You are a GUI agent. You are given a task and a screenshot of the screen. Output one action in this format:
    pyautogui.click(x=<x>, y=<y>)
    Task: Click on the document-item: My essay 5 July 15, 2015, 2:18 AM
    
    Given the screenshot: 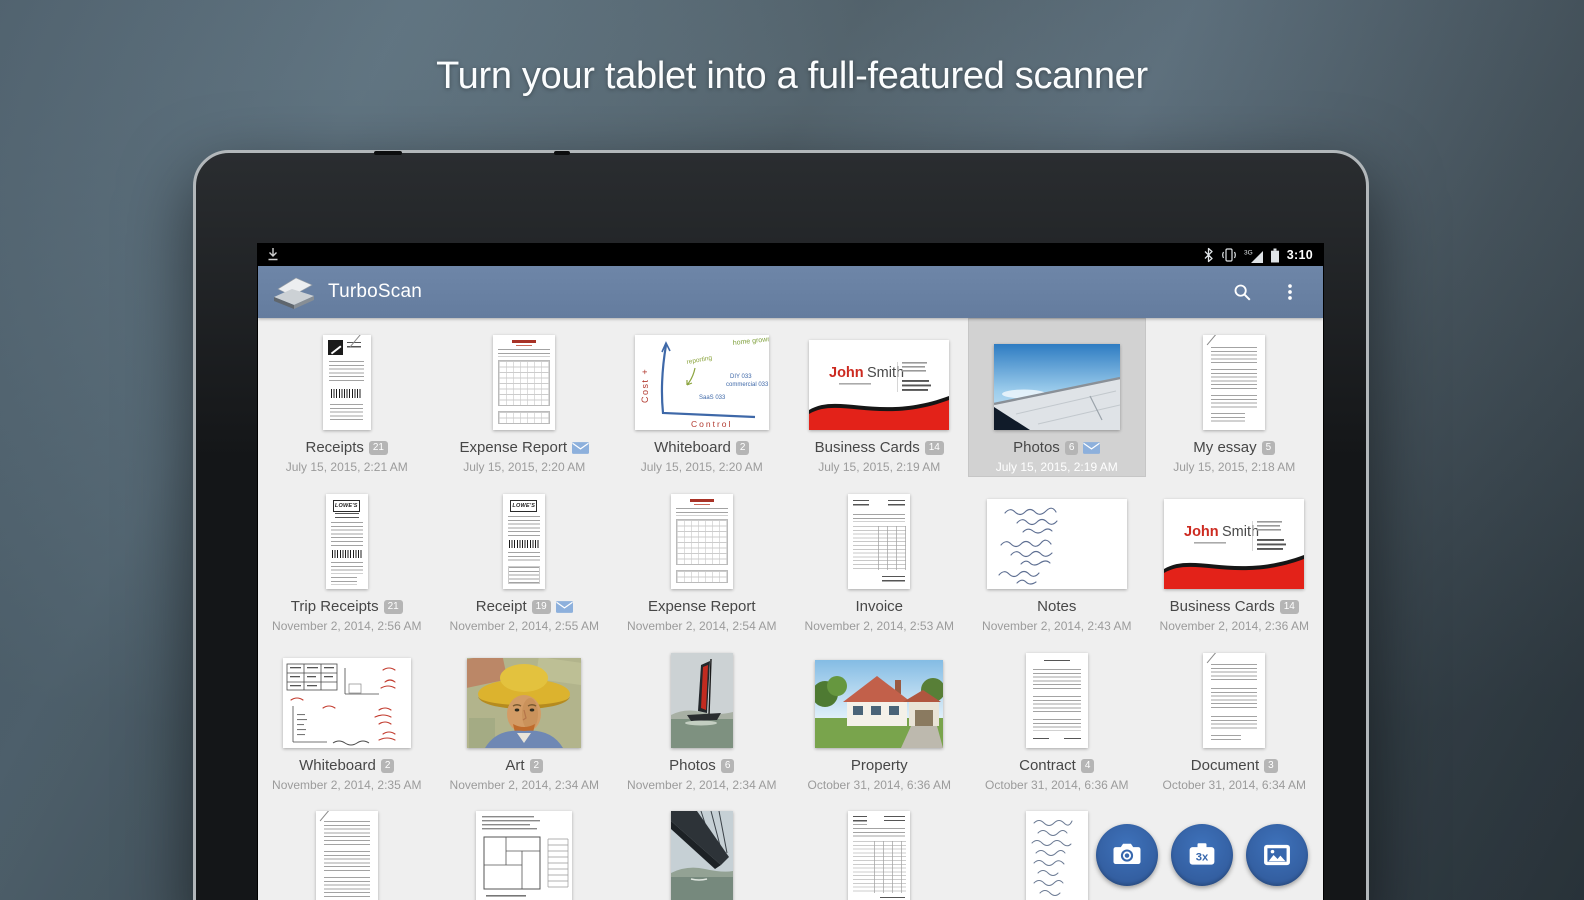 What is the action you would take?
    pyautogui.click(x=1235, y=397)
    